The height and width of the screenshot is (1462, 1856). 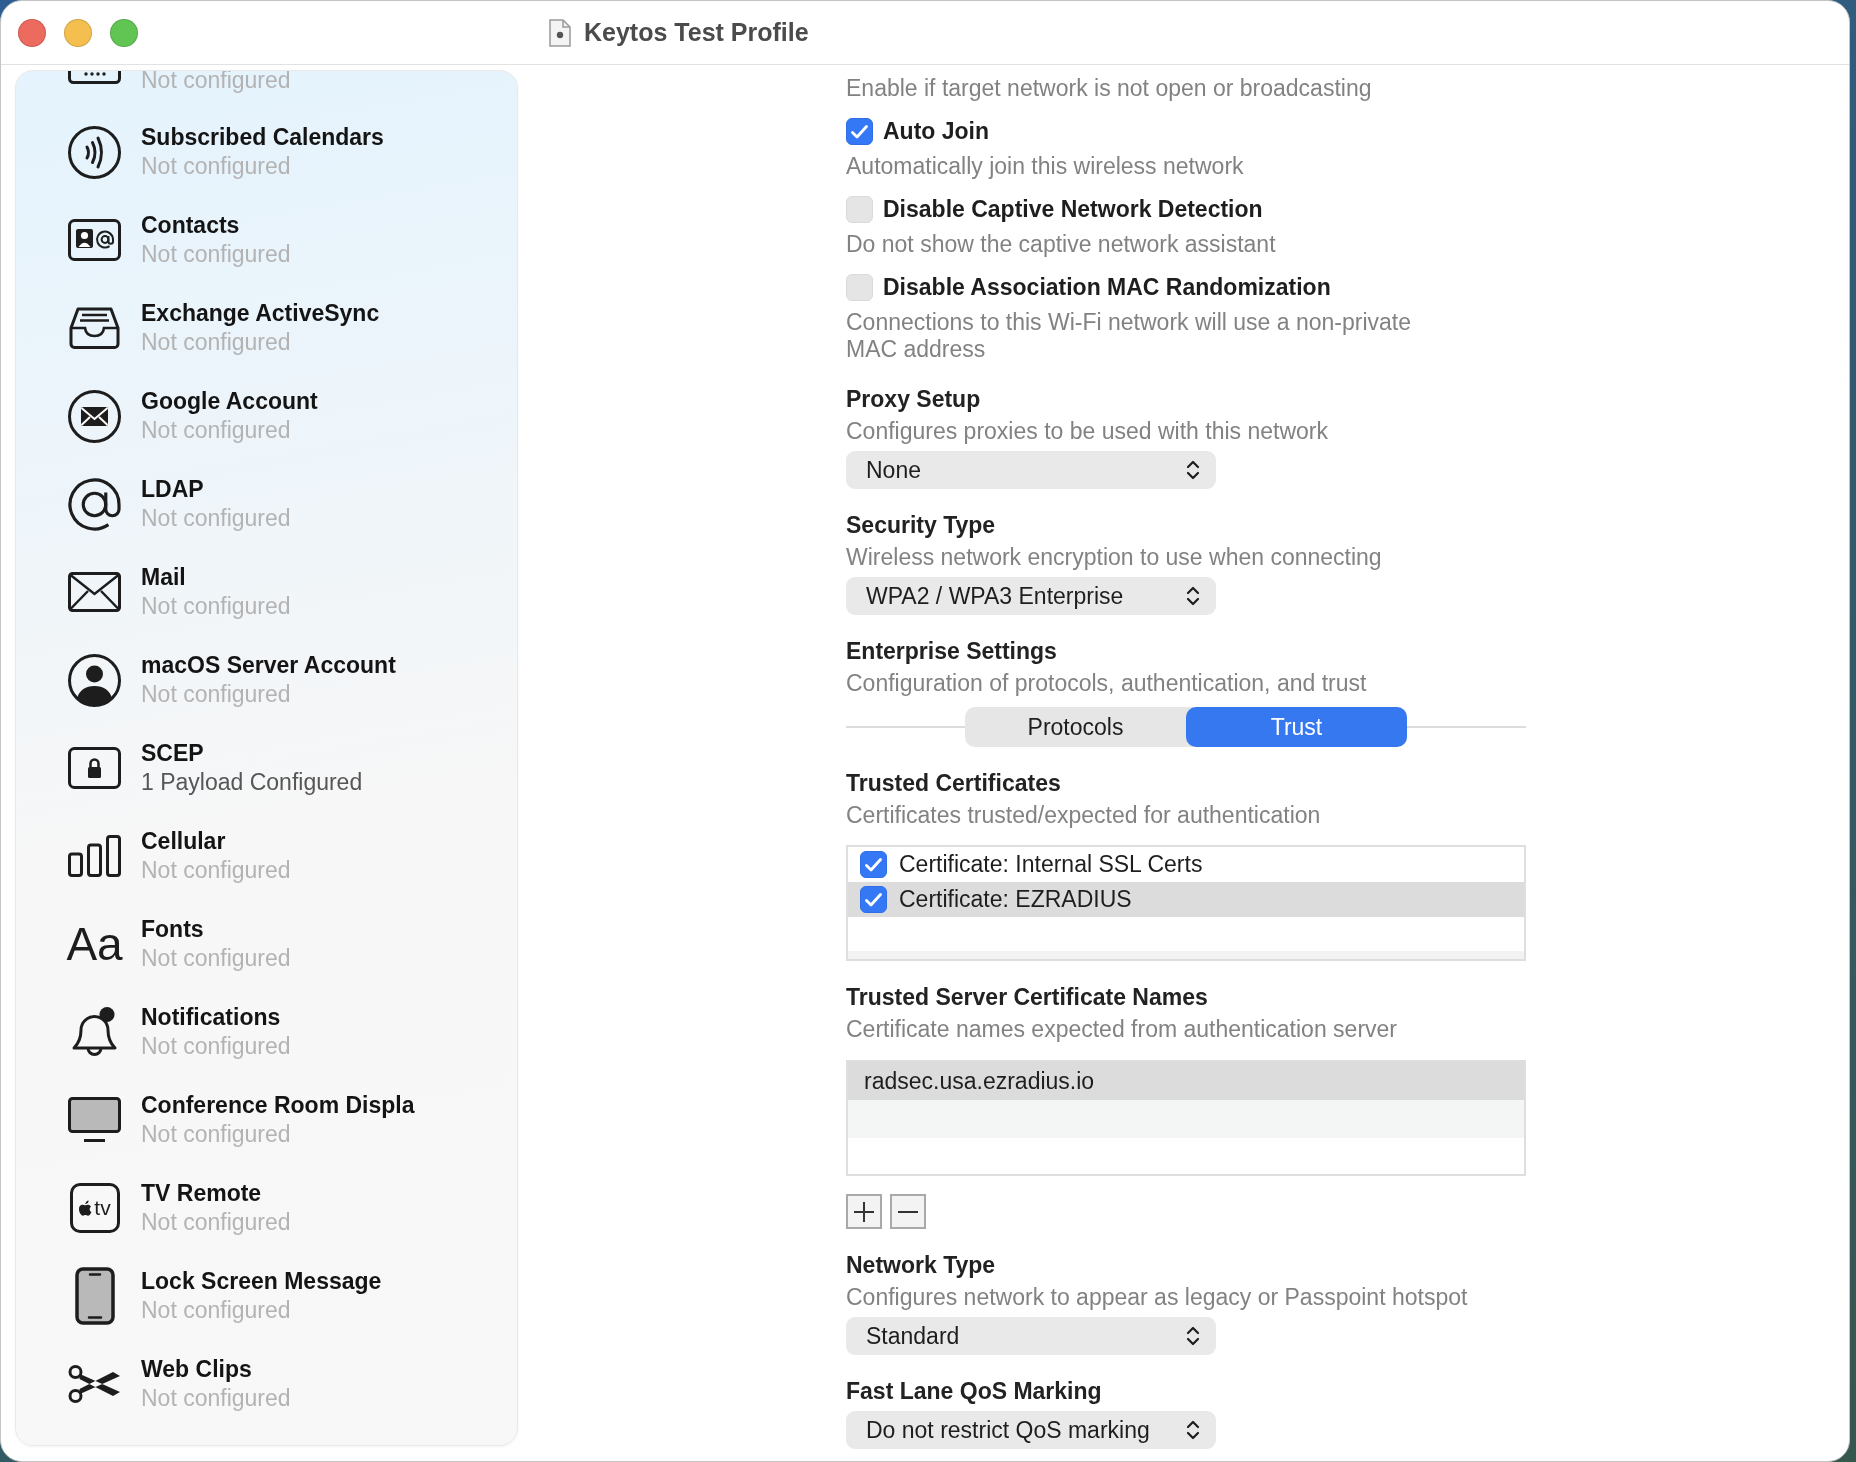 What do you see at coordinates (1061, 244) in the screenshot?
I see `description-text: Do not show the captive network assistant` at bounding box center [1061, 244].